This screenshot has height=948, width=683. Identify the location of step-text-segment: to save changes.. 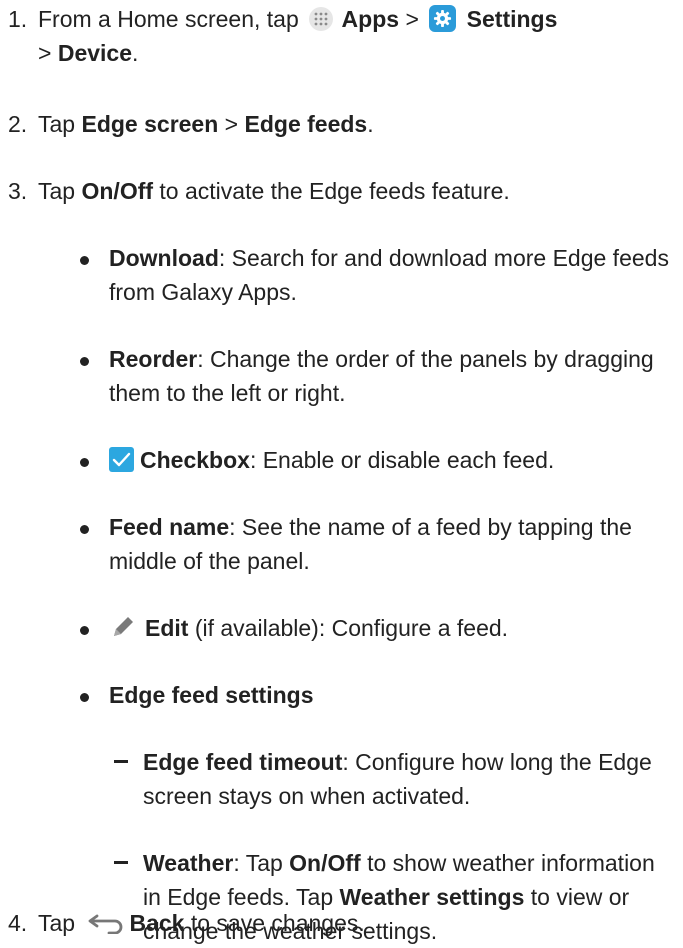
(277, 923).